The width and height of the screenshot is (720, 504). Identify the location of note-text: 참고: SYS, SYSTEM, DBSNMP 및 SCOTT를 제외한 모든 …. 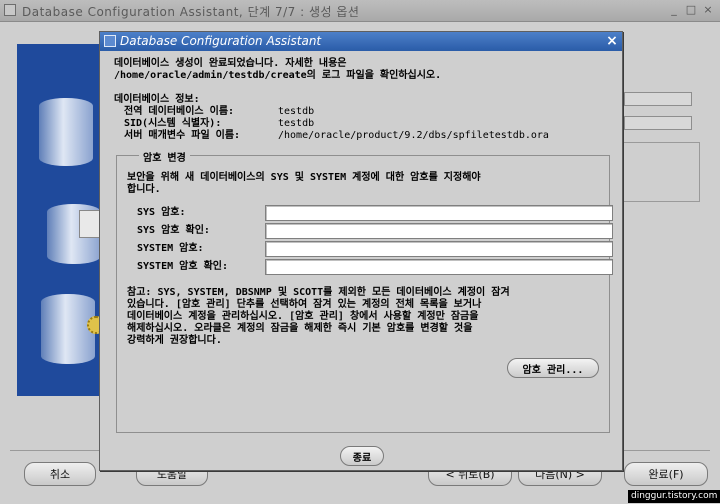
(318, 292).